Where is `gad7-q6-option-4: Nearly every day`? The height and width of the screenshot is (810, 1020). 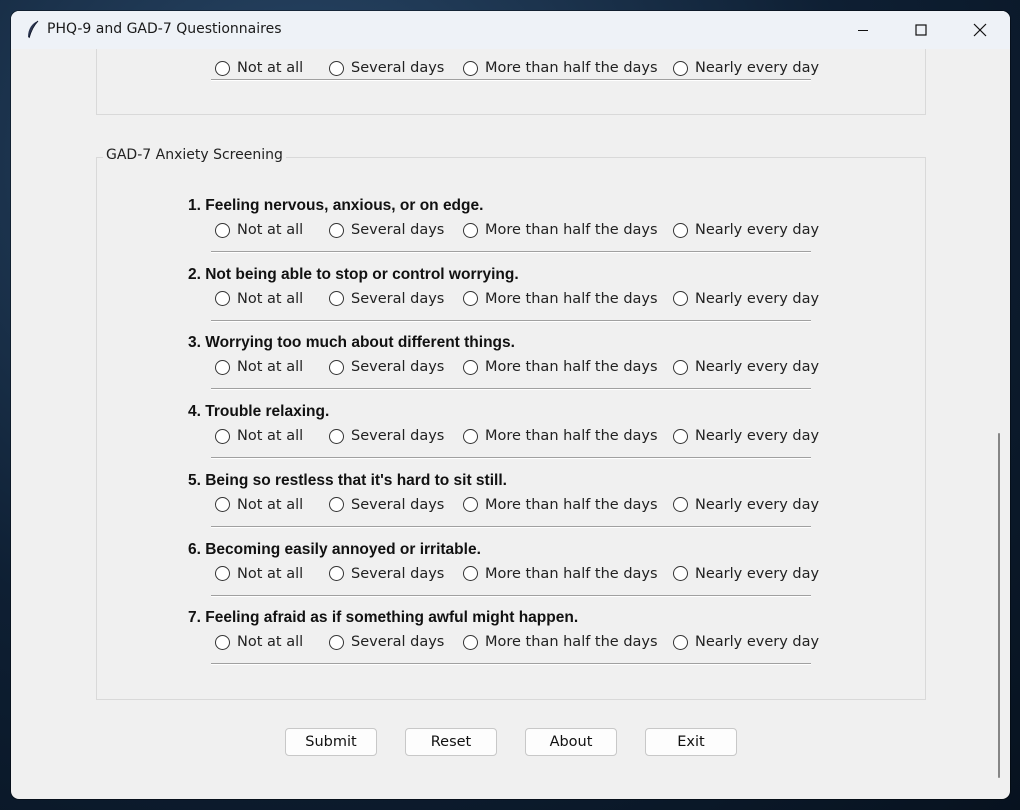
gad7-q6-option-4: Nearly every day is located at coordinates (746, 574).